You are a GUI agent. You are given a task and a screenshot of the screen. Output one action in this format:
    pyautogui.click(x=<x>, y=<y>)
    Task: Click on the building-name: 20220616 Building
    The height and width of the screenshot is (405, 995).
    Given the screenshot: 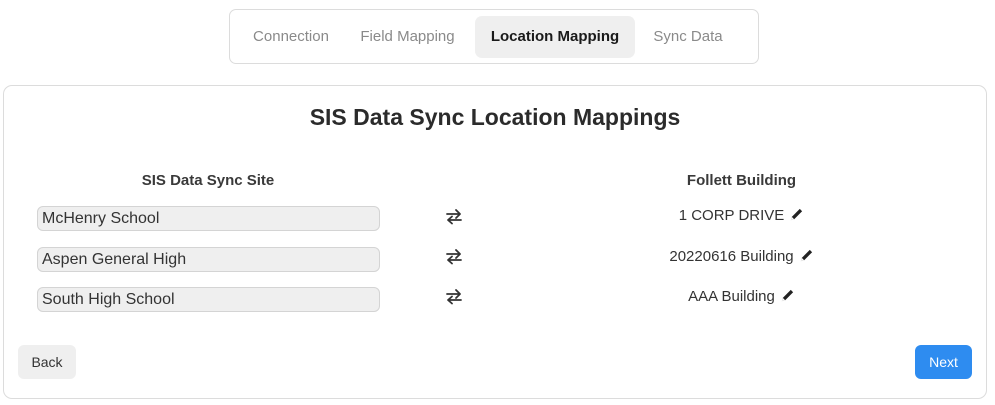 What is the action you would take?
    pyautogui.click(x=731, y=256)
    